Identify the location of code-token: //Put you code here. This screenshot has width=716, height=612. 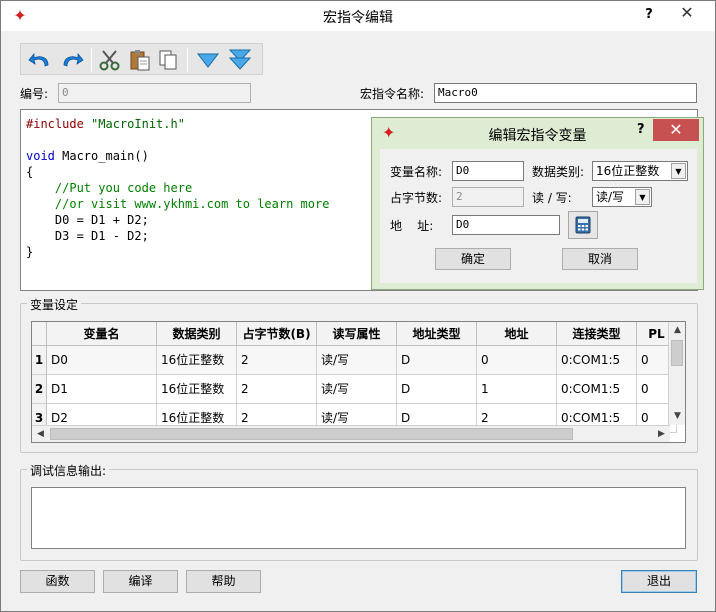
(109, 188).